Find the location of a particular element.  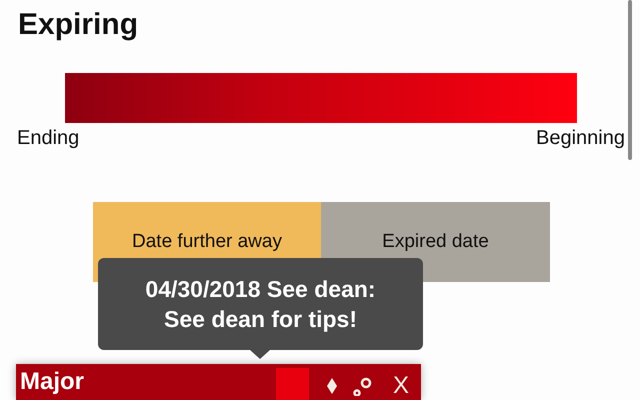

diamond-icon is located at coordinates (331, 386).